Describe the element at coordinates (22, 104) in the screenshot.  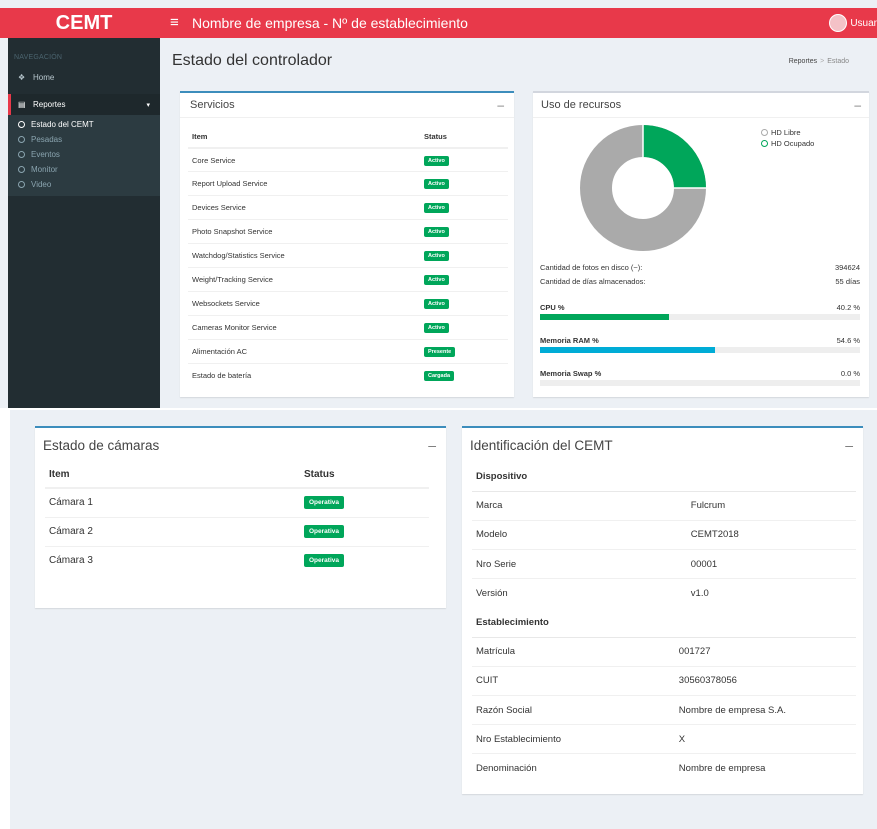
I see `bar-chart-icon: ▤` at that location.